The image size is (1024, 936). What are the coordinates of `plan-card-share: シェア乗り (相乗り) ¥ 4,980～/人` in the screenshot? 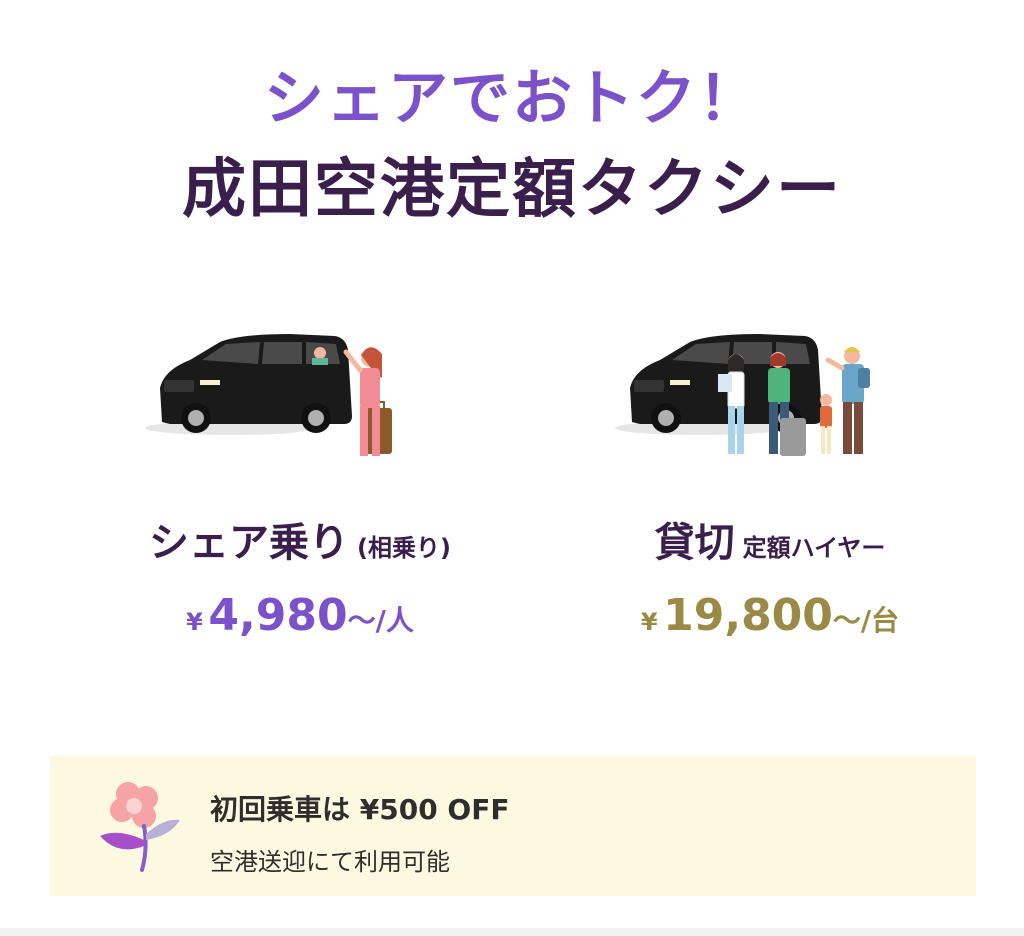 It's located at (300, 490).